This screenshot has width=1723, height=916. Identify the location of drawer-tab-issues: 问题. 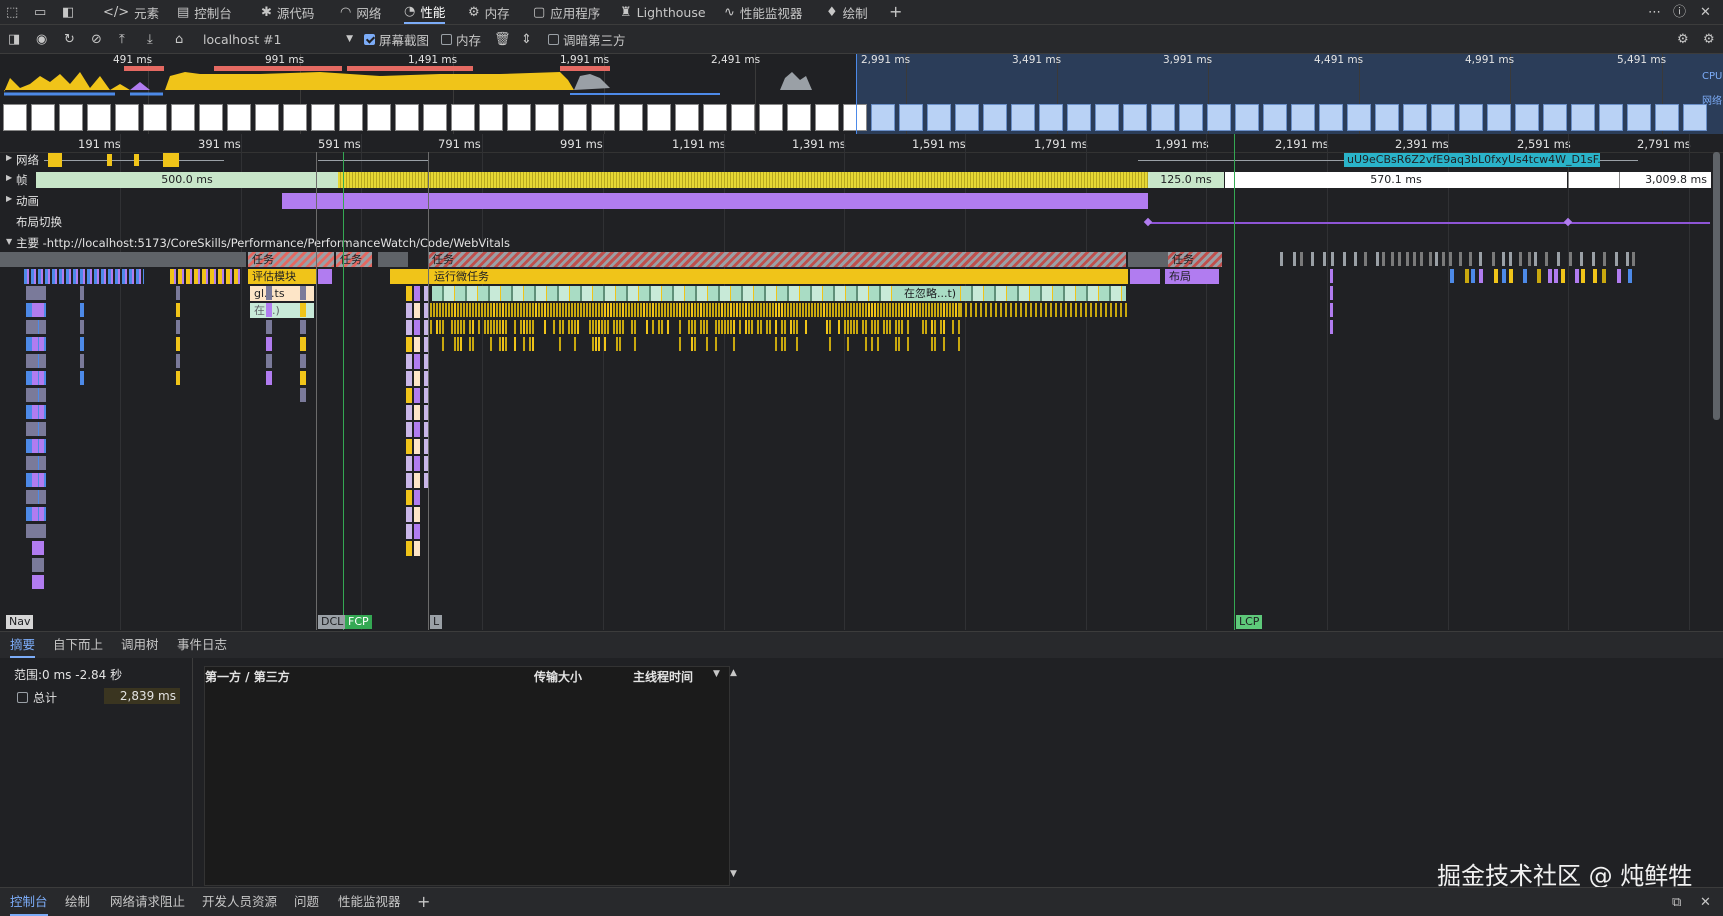
(306, 902).